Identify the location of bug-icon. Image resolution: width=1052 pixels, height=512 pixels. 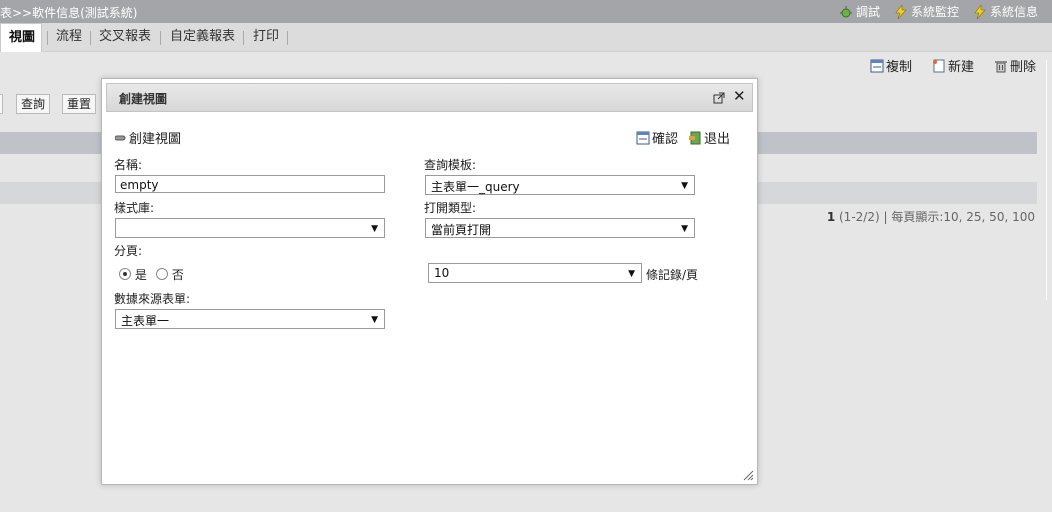
(845, 11).